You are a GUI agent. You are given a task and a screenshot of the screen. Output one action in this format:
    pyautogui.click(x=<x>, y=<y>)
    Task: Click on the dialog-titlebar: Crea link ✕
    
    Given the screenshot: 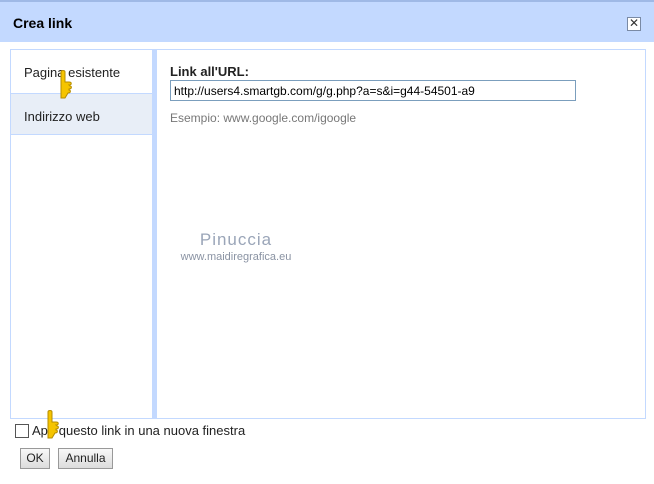 What is the action you would take?
    pyautogui.click(x=327, y=21)
    